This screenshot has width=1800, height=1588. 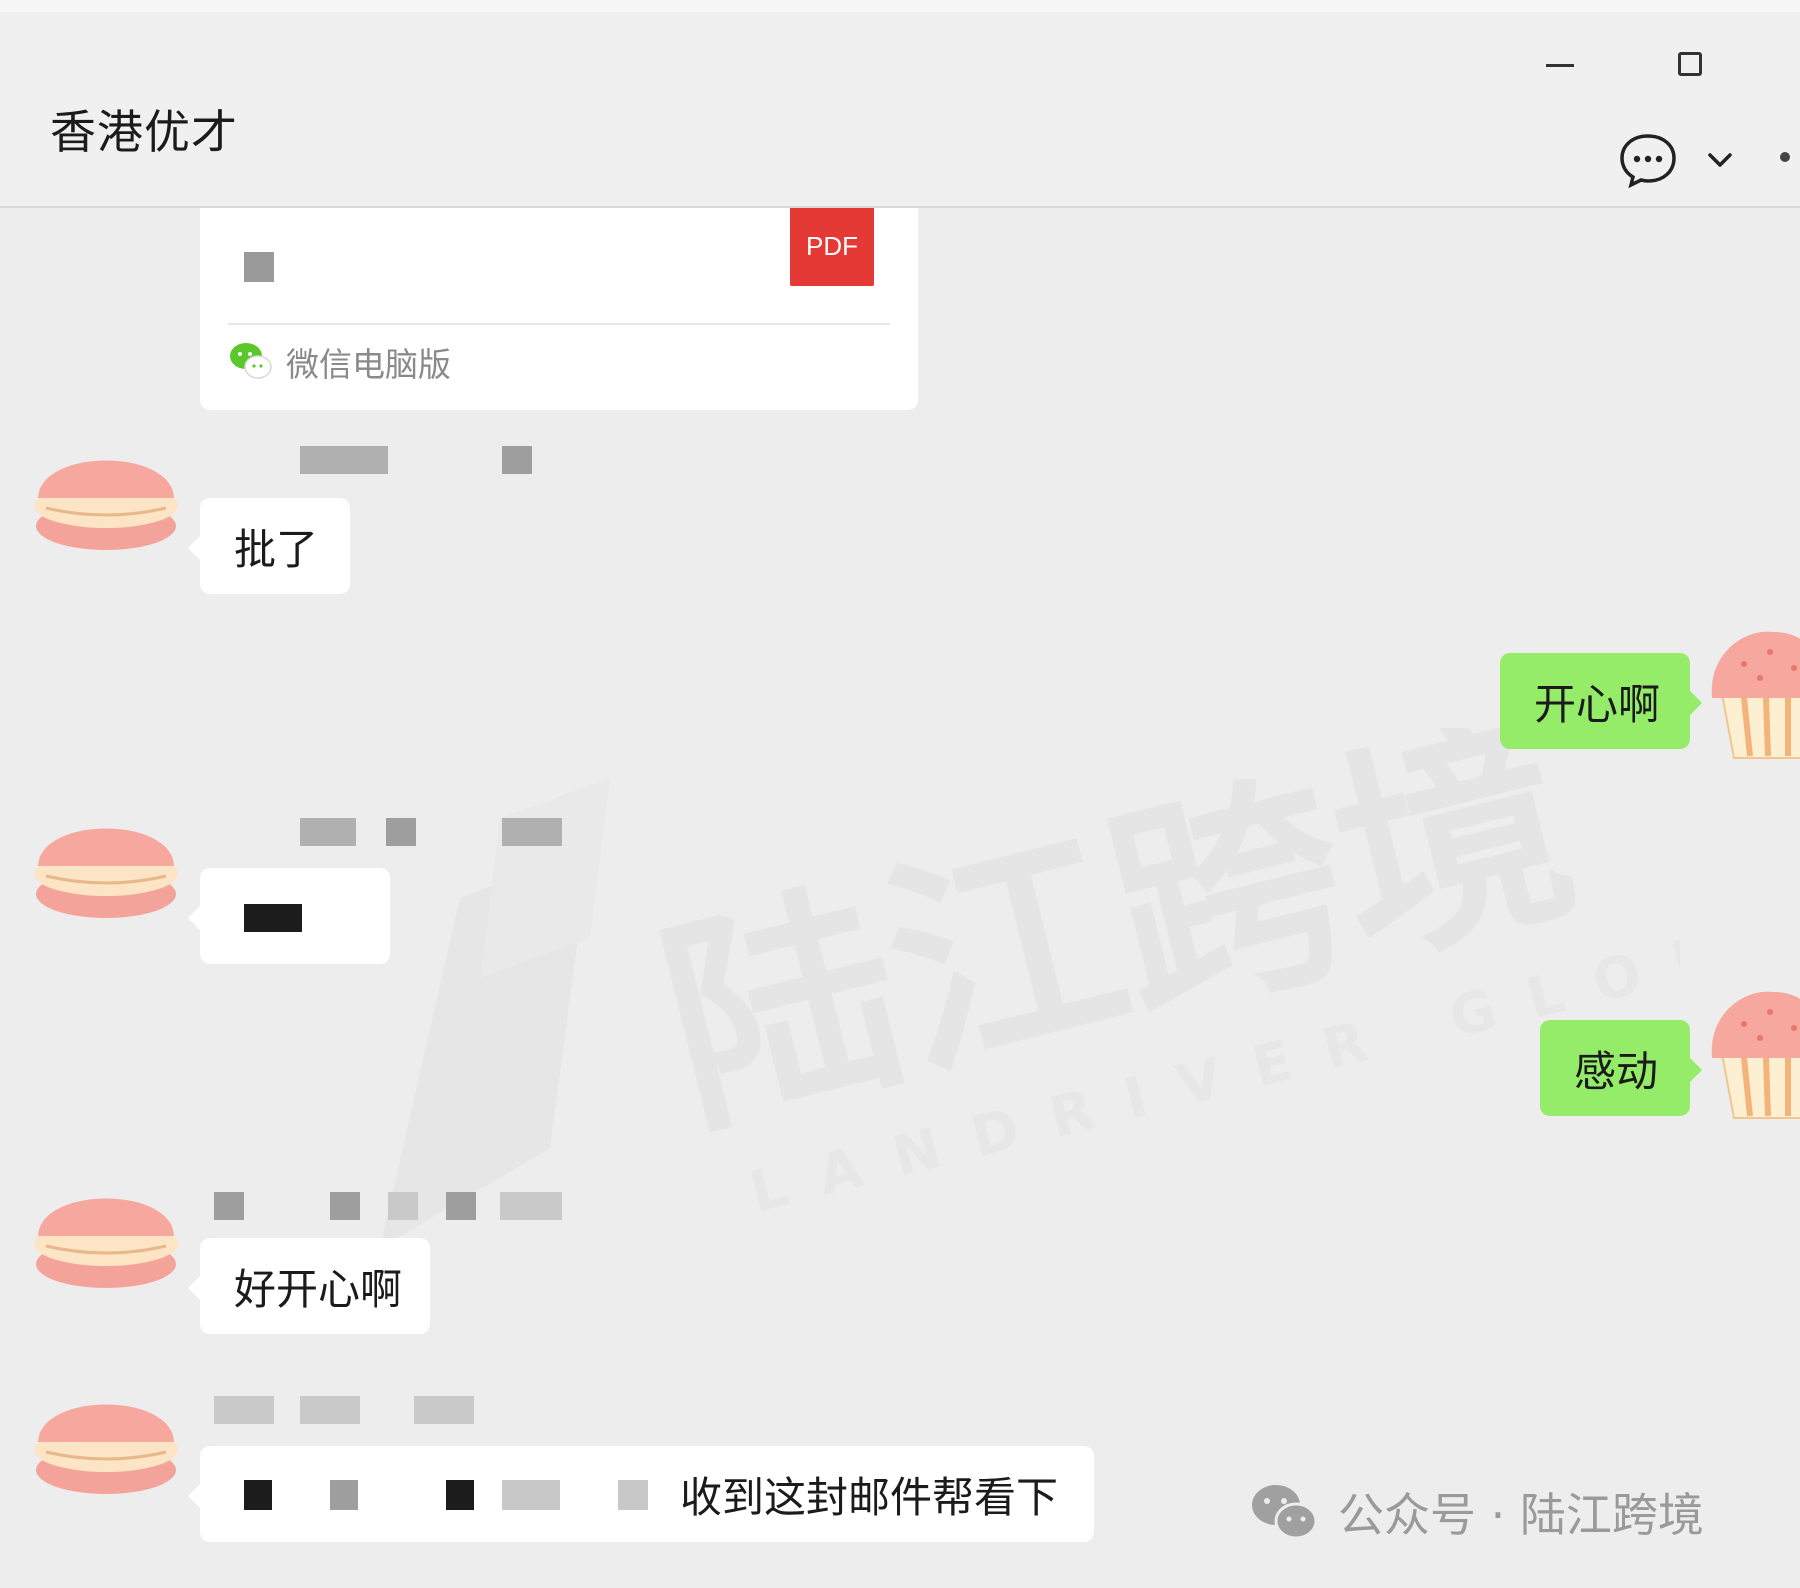 I want to click on chat-title: 香港优才, so click(x=144, y=132).